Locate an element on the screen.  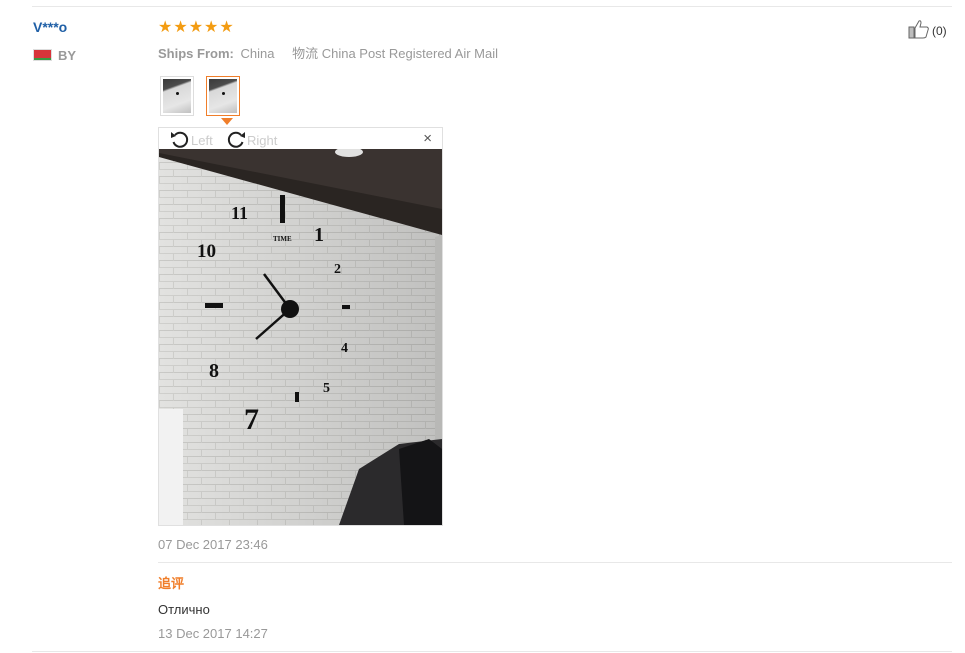
star-rating: ★★★★★ is located at coordinates (196, 28).